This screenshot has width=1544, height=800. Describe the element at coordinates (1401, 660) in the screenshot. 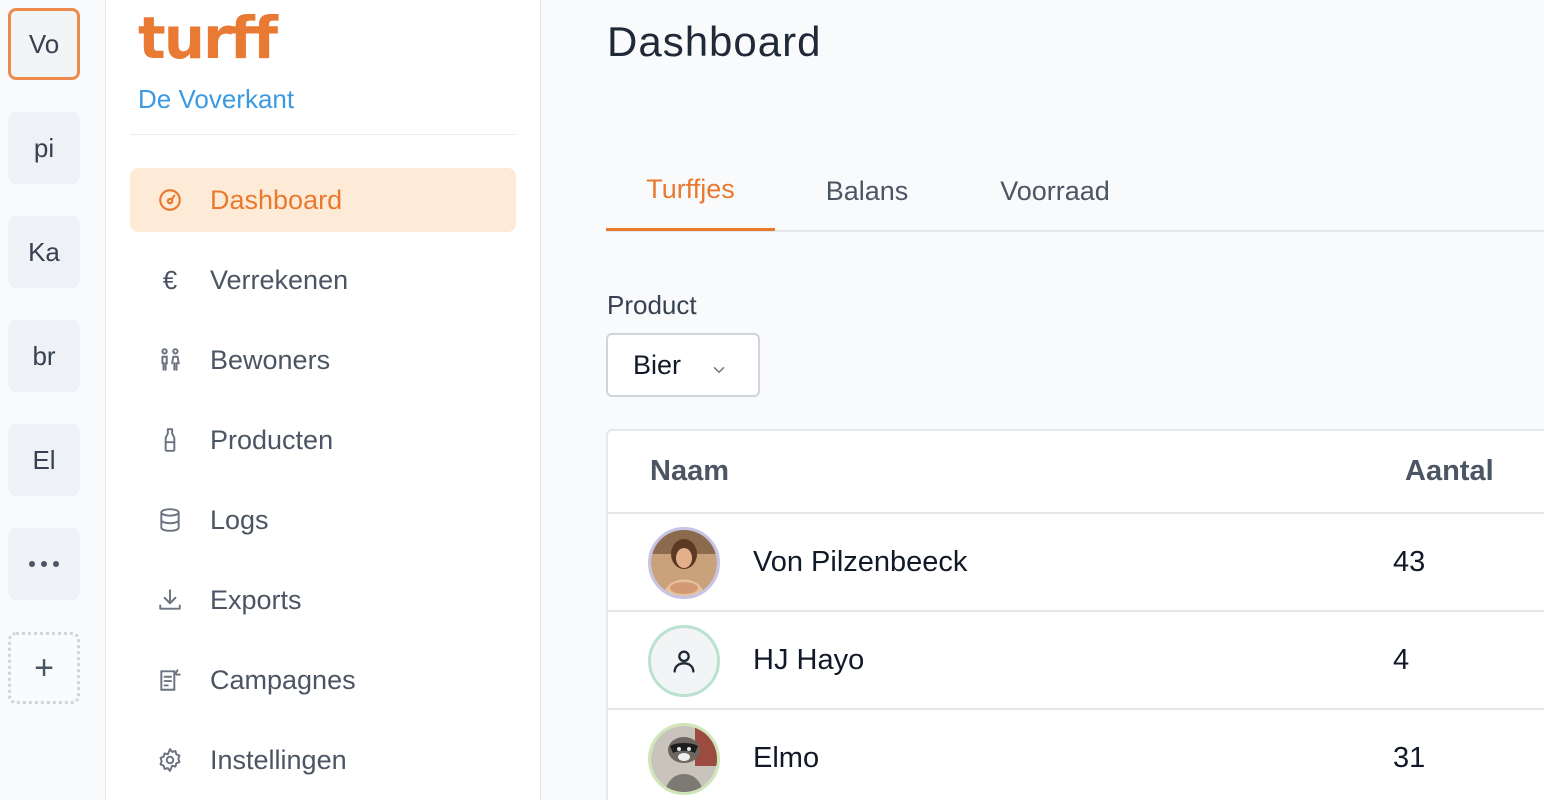

I see `row-count: 4` at that location.